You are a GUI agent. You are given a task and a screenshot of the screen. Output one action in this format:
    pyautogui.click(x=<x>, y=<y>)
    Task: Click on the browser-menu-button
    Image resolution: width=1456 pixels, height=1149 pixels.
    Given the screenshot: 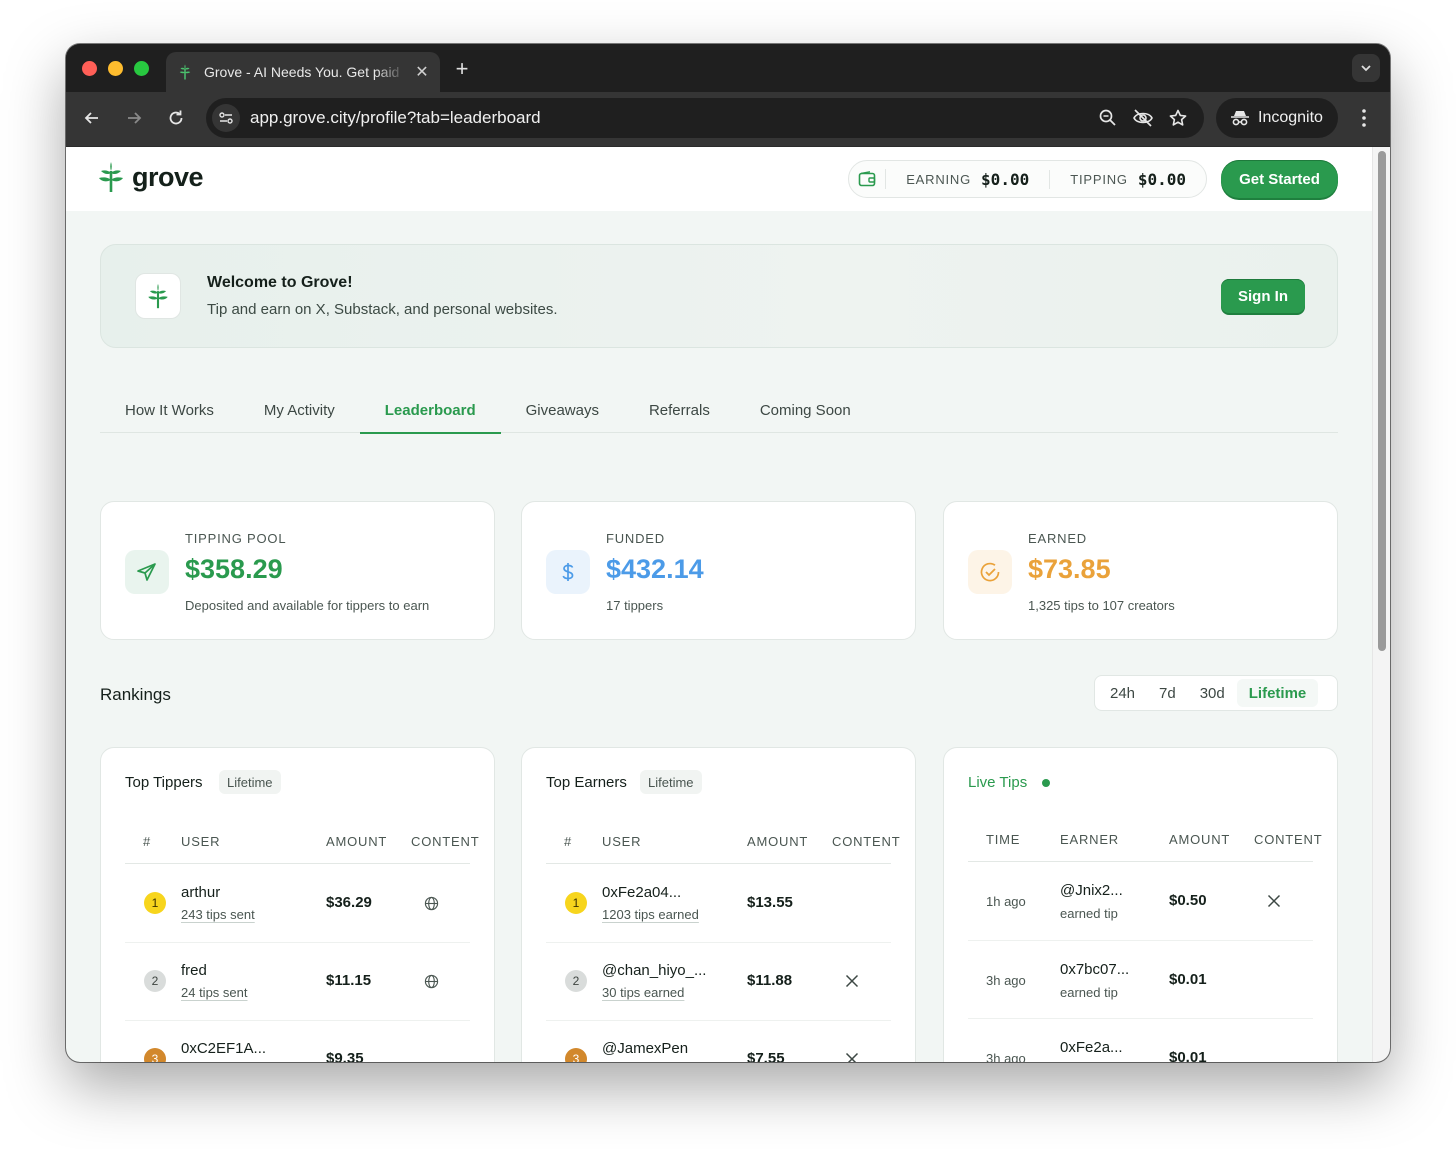 What is the action you would take?
    pyautogui.click(x=1364, y=120)
    